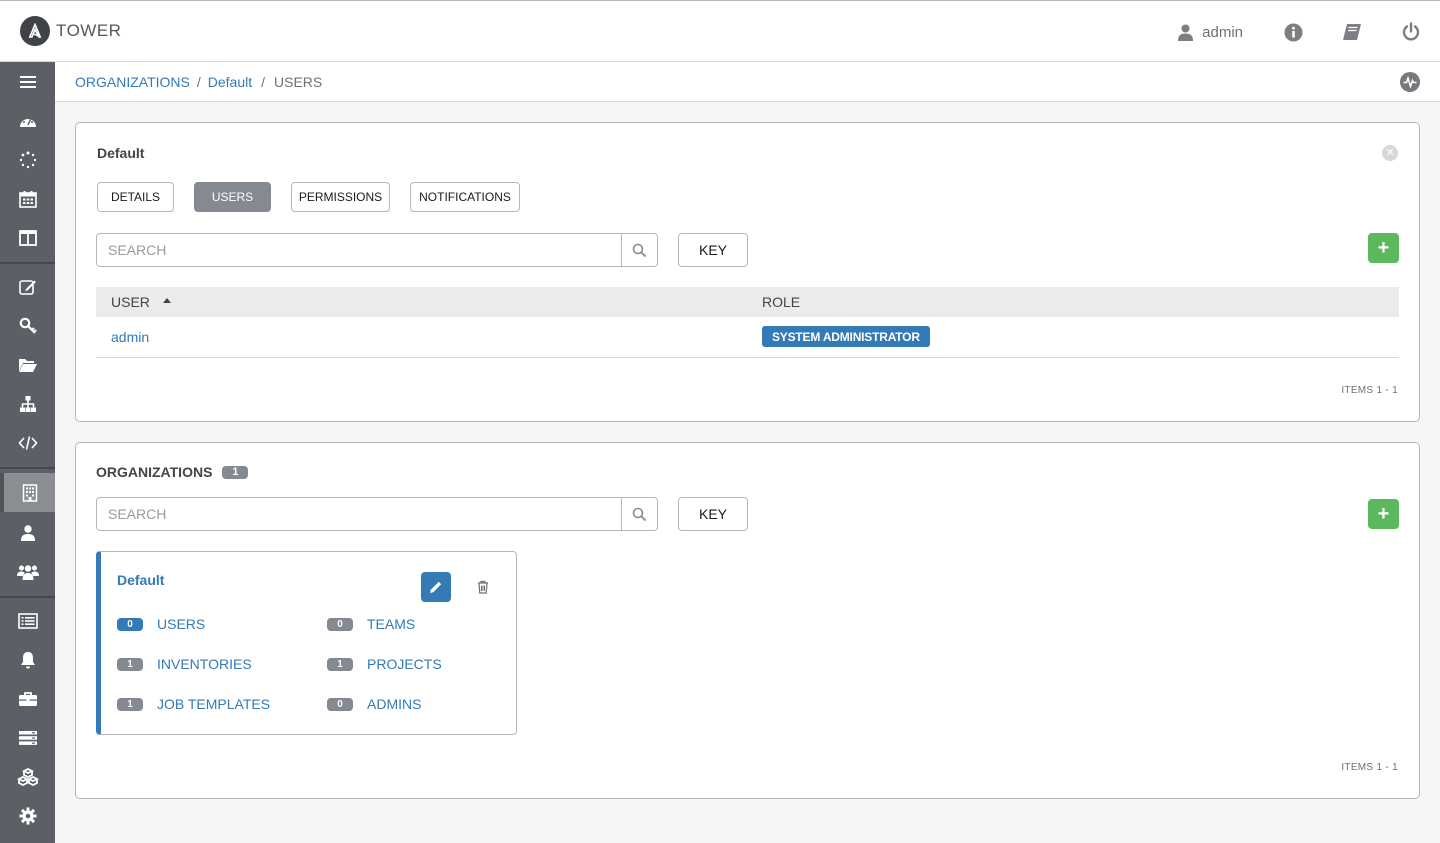 The image size is (1440, 843). I want to click on stat-users-count: 0, so click(130, 624).